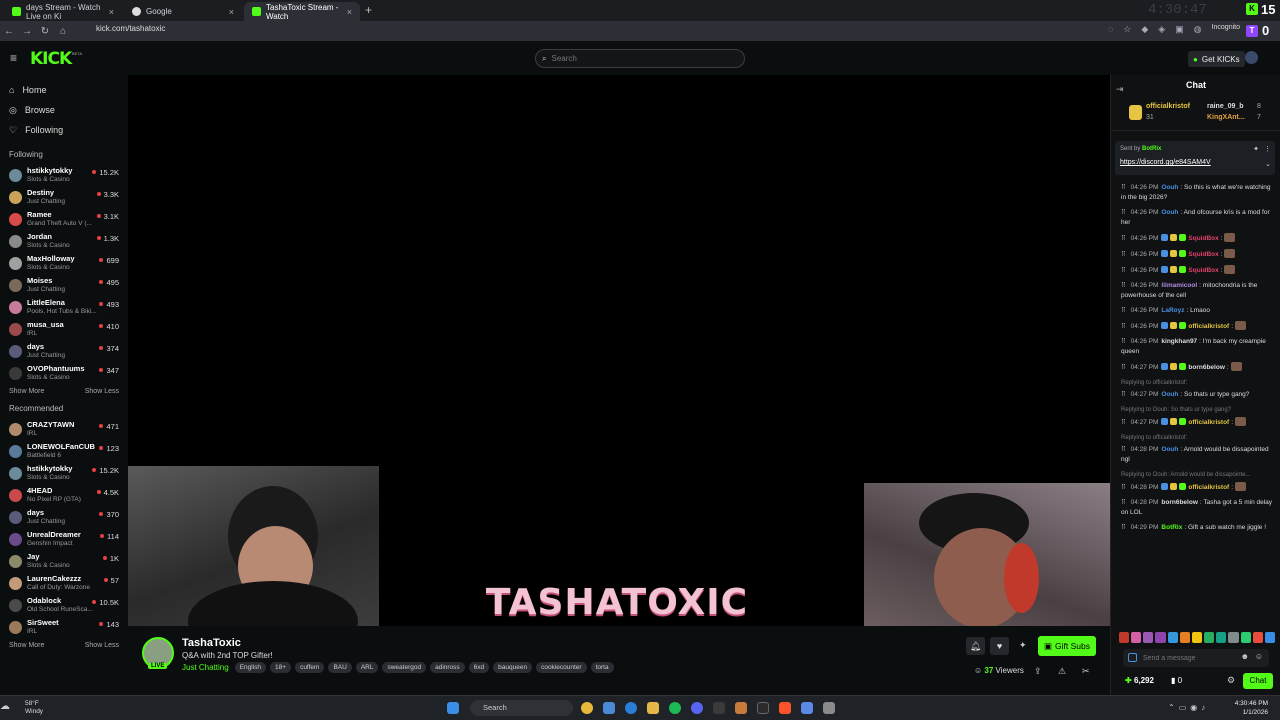 The image size is (1280, 720). What do you see at coordinates (34, 708) in the screenshot?
I see `weather-widget: 58°F Windy` at bounding box center [34, 708].